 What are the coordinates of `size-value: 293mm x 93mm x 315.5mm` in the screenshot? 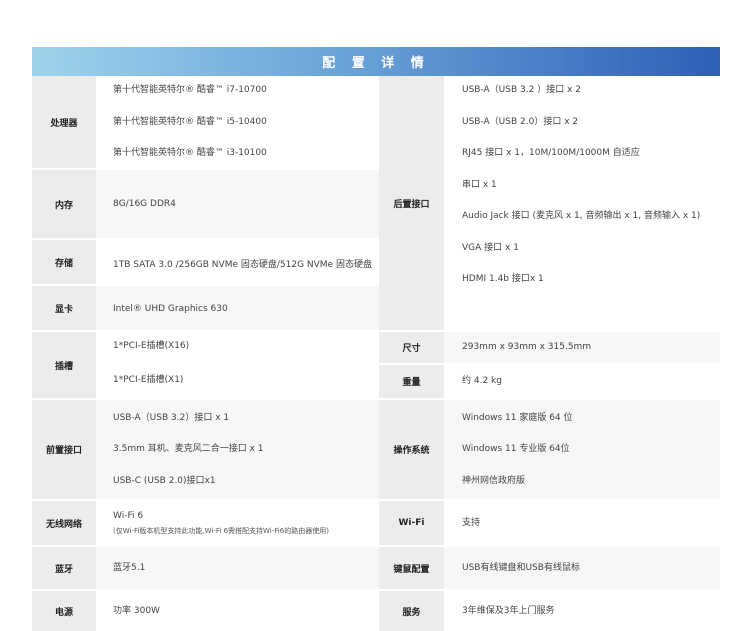 It's located at (582, 347).